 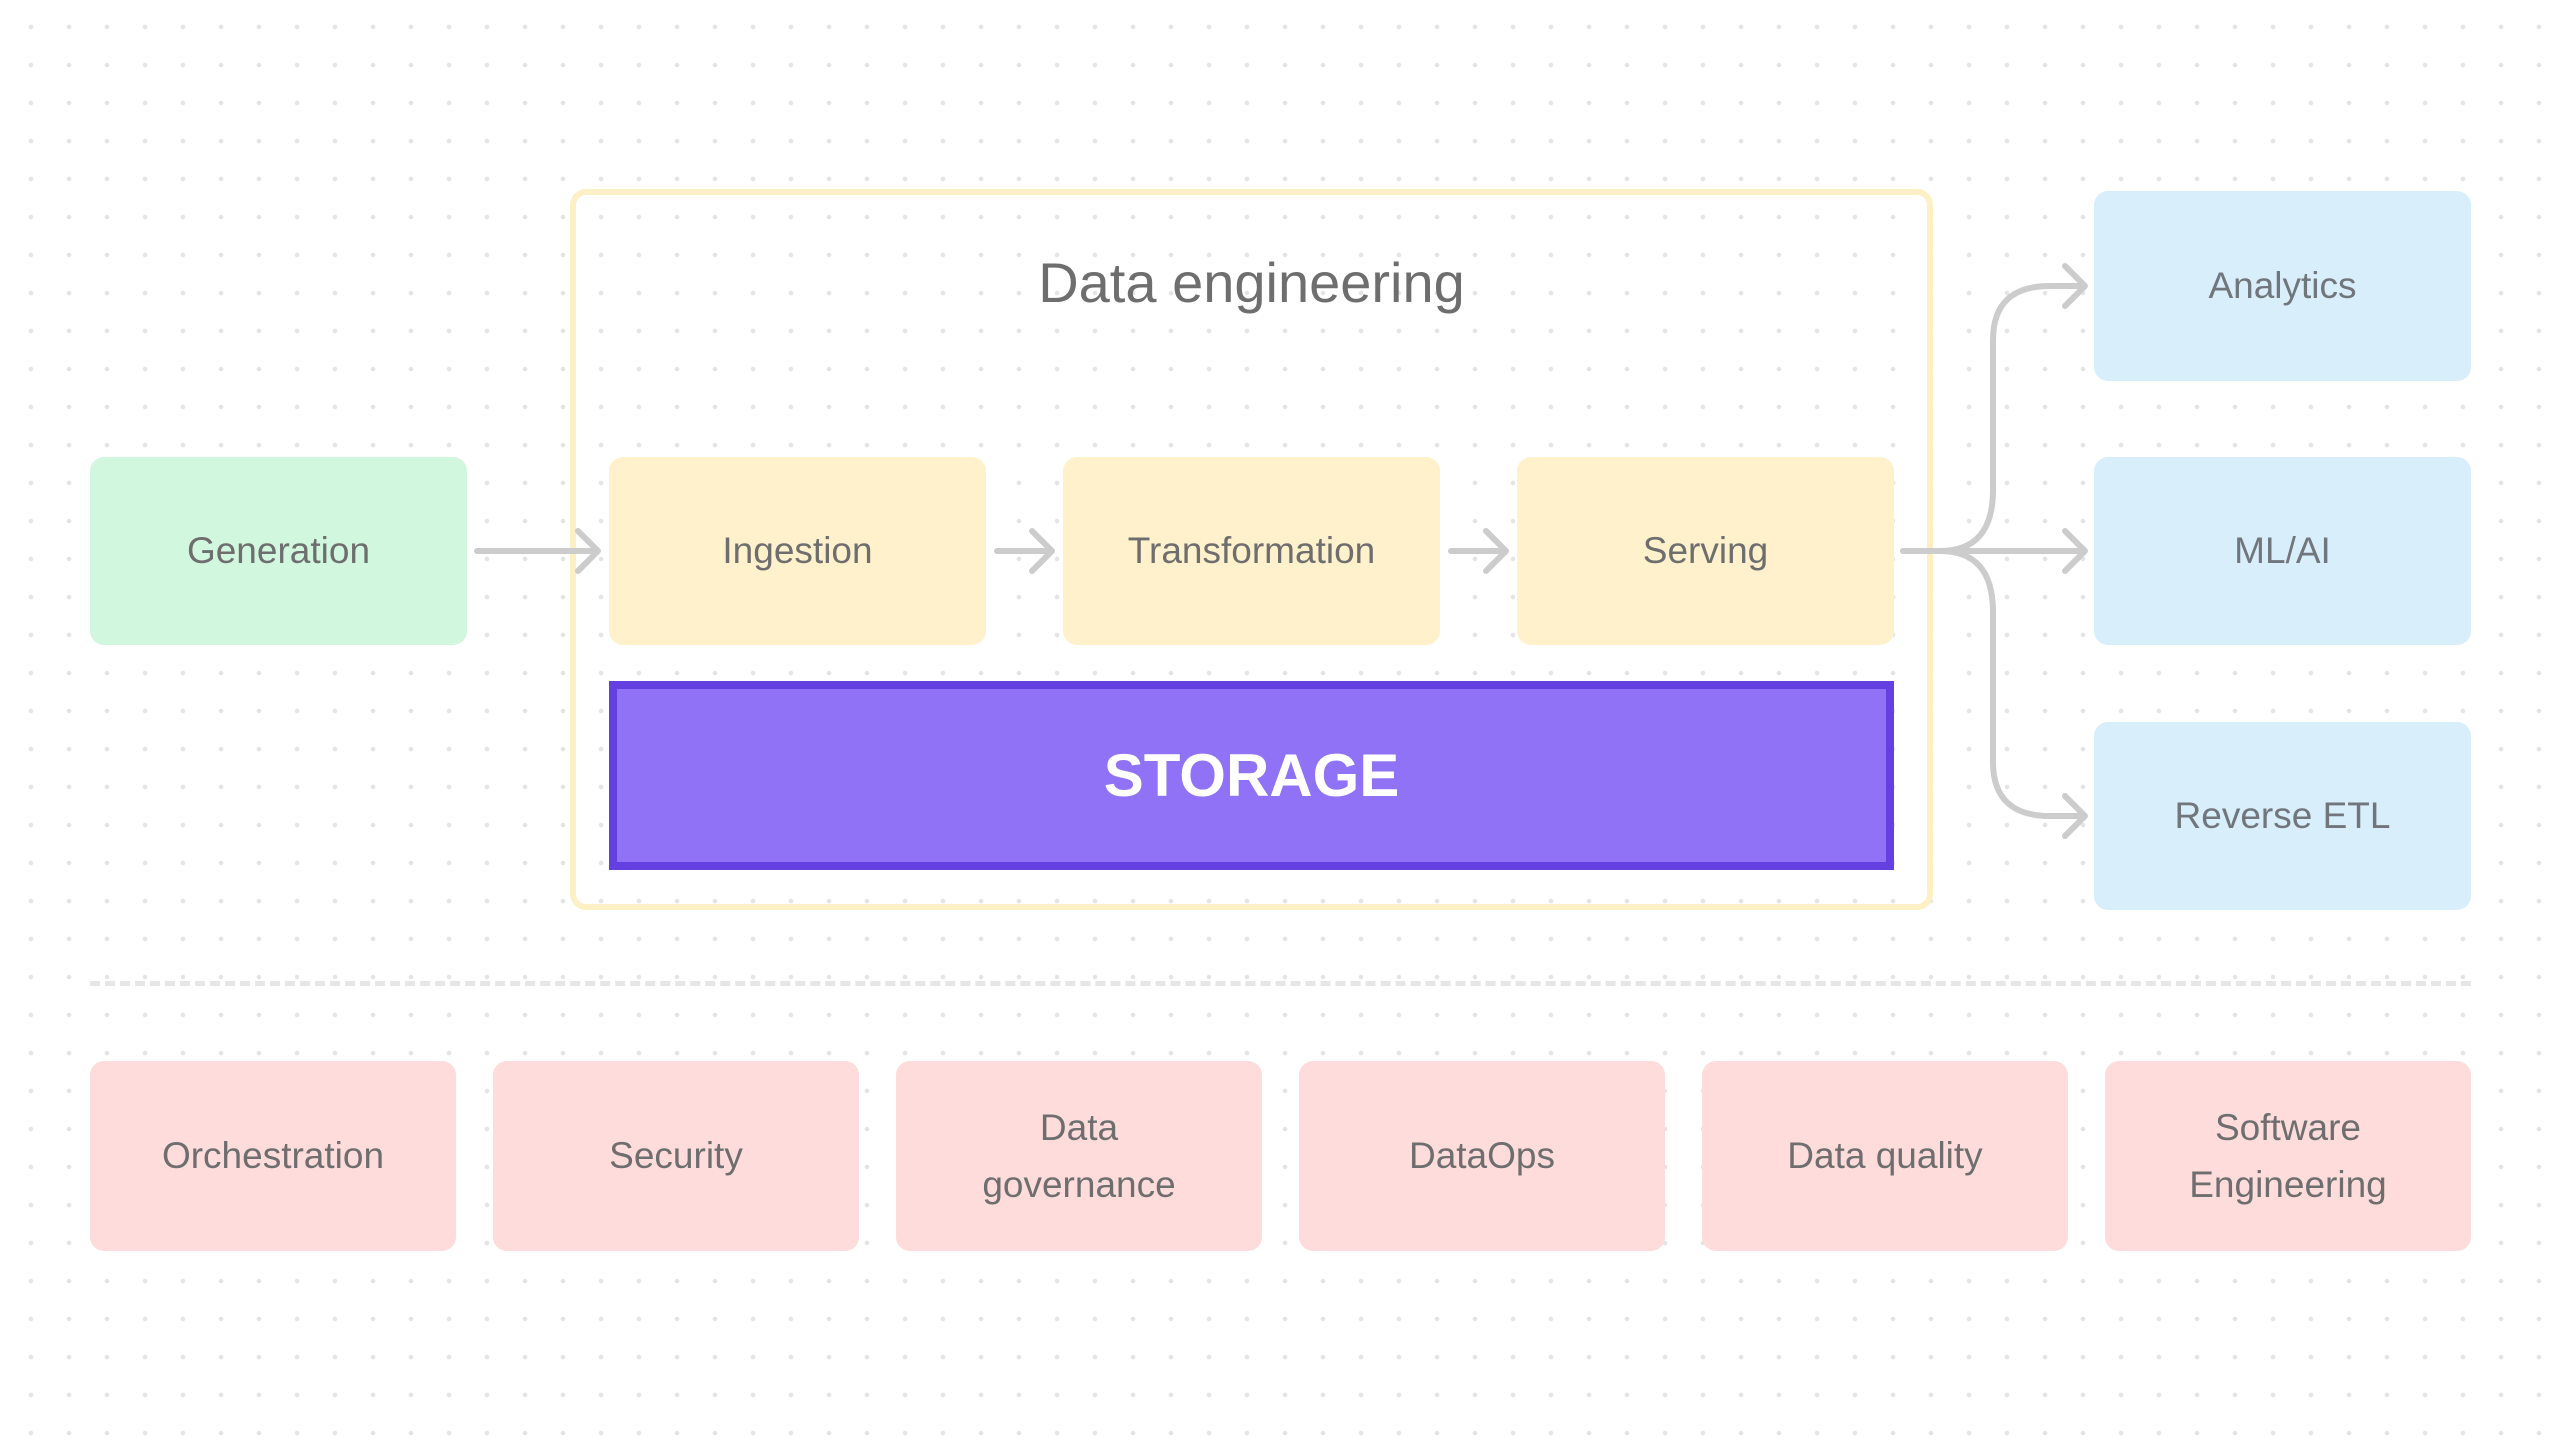 What do you see at coordinates (537, 551) in the screenshot?
I see `arrow-generation-ingestion` at bounding box center [537, 551].